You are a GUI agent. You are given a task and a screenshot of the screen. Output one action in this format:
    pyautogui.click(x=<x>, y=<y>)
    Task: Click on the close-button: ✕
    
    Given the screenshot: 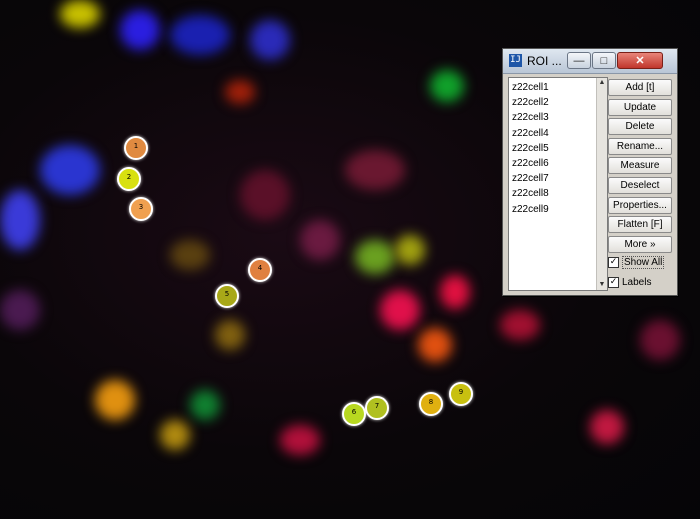 What is the action you would take?
    pyautogui.click(x=640, y=60)
    